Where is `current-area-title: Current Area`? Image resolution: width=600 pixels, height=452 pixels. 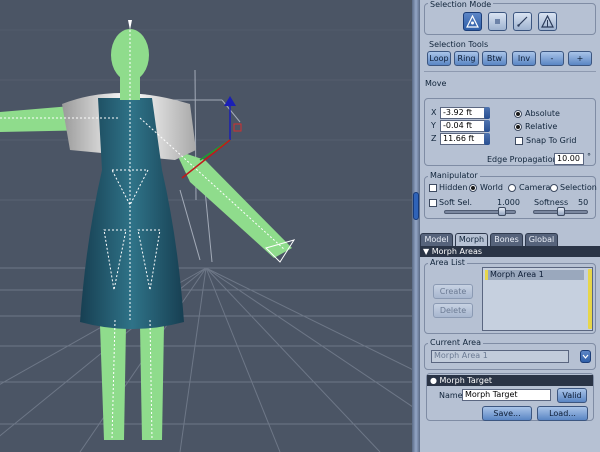 current-area-title: Current Area is located at coordinates (455, 343).